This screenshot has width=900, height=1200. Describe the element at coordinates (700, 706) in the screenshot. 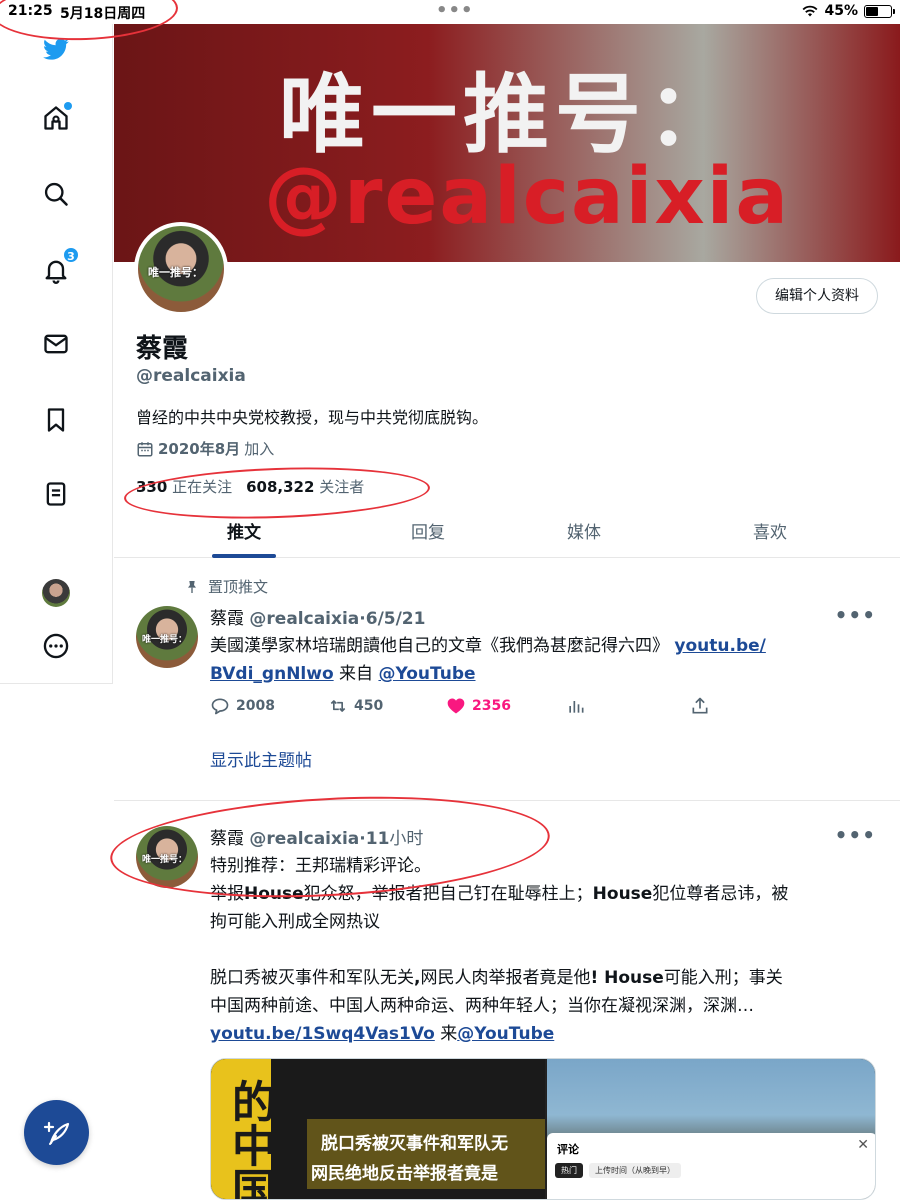

I see `share-button` at that location.